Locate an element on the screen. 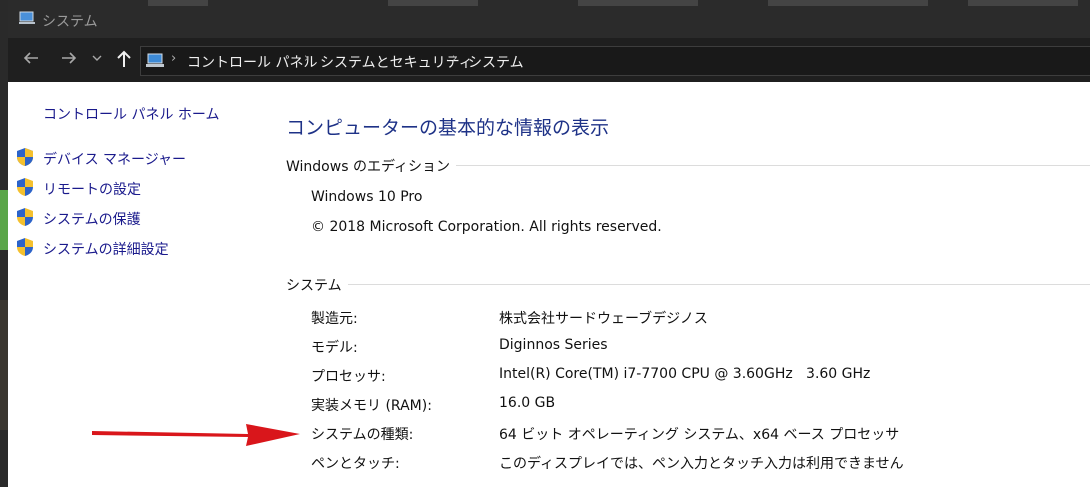 The image size is (1090, 487). manufacturer-label: 製造元: is located at coordinates (334, 319).